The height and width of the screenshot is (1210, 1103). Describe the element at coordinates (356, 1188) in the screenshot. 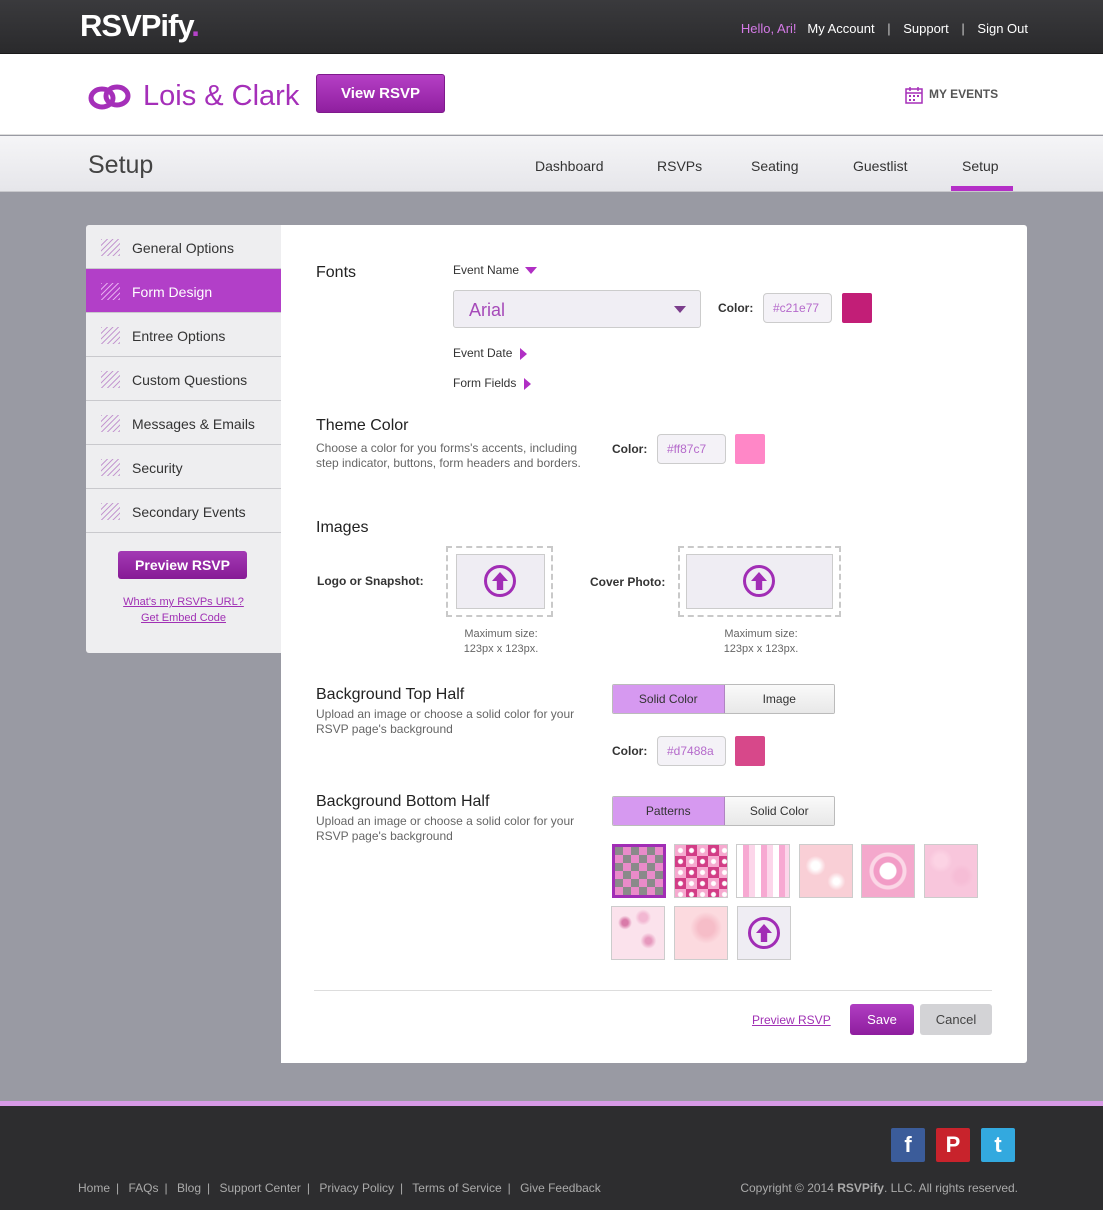

I see `footer-link-privacy-policy: Privacy Policy` at that location.